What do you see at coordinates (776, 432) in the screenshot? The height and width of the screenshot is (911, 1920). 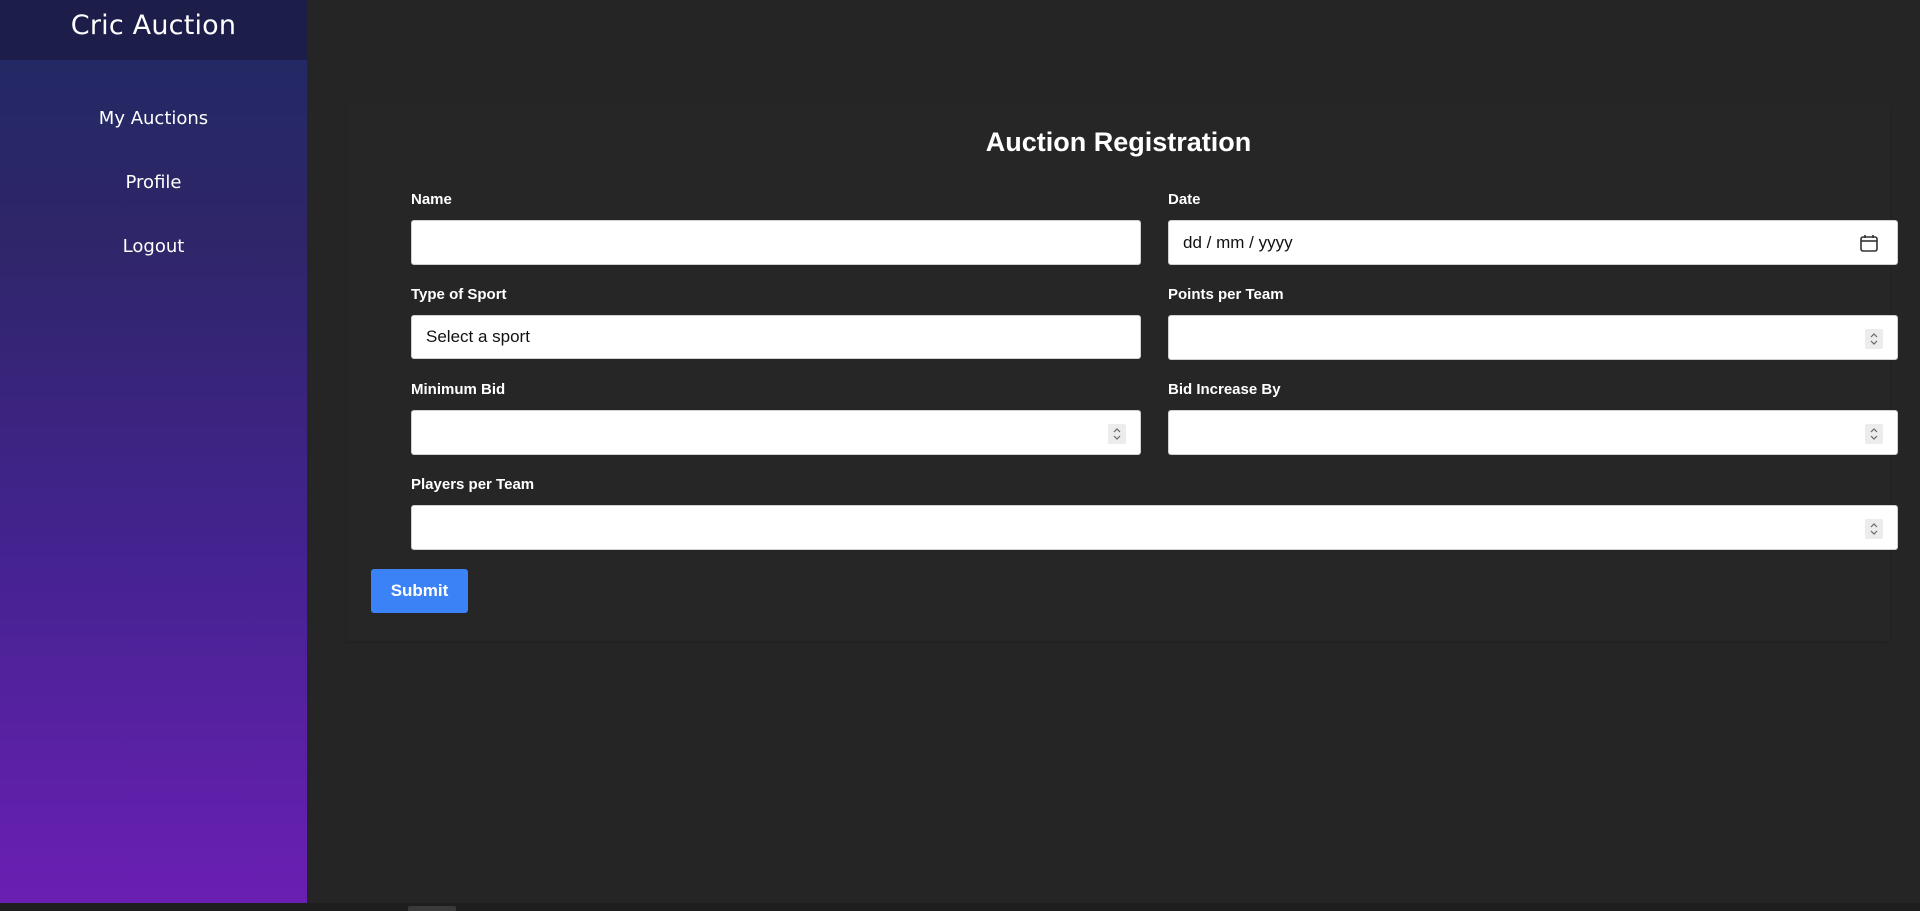 I see `minimum-bid-input` at bounding box center [776, 432].